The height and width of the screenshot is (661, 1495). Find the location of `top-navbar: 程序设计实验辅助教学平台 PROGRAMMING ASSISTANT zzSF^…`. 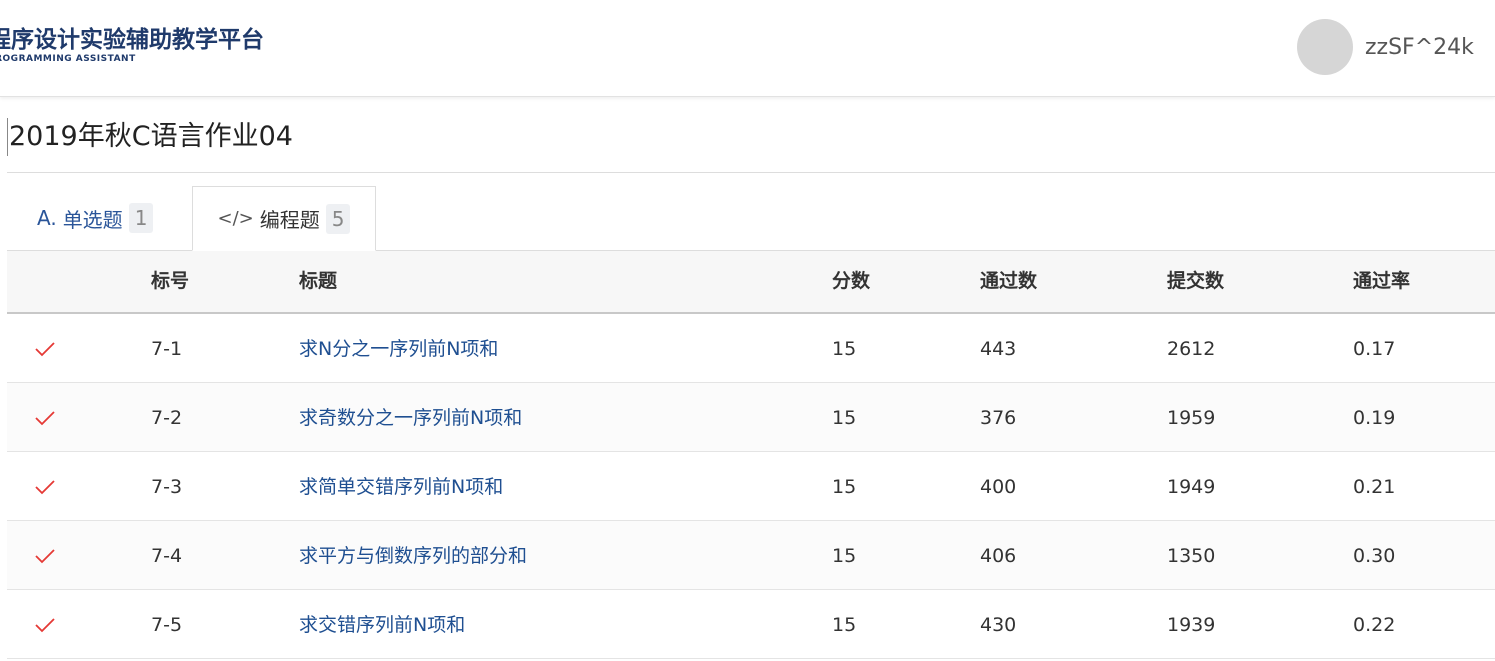

top-navbar: 程序设计实验辅助教学平台 PROGRAMMING ASSISTANT zzSF^… is located at coordinates (747, 48).